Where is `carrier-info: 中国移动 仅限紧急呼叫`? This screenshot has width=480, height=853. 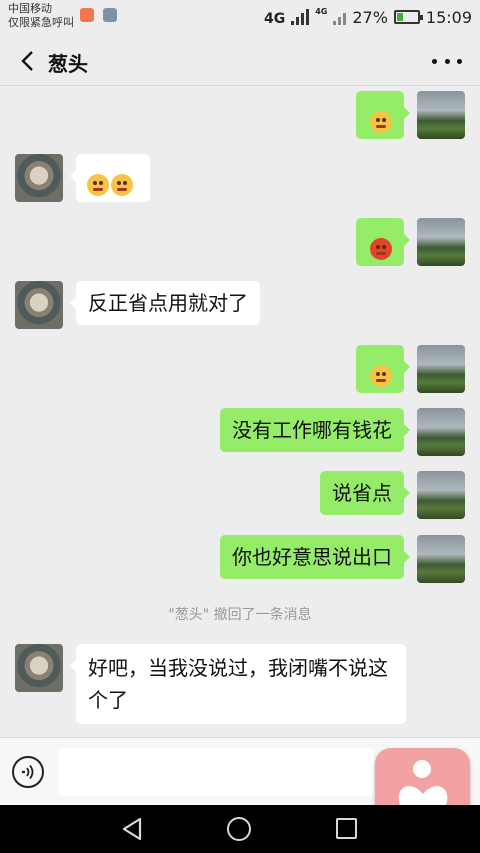
carrier-info: 中国移动 仅限紧急呼叫 is located at coordinates (41, 16).